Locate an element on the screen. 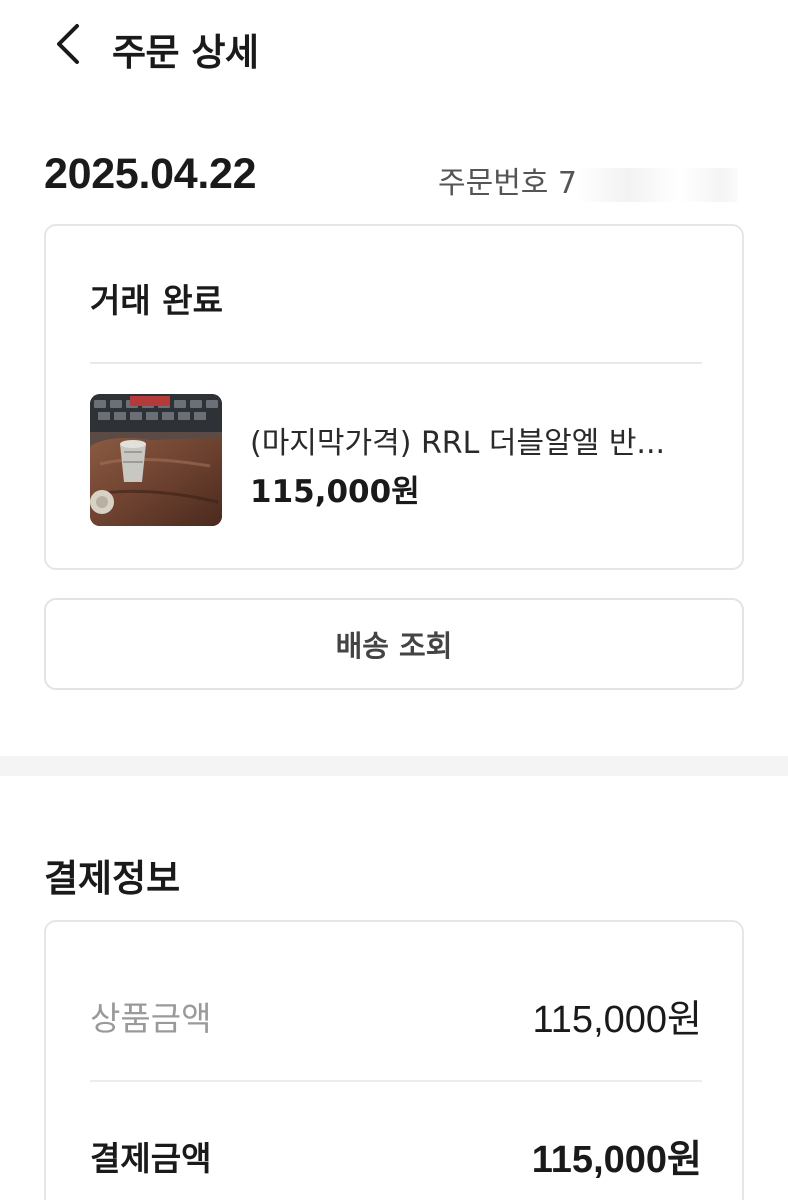  chevron-left-icon is located at coordinates (68, 46).